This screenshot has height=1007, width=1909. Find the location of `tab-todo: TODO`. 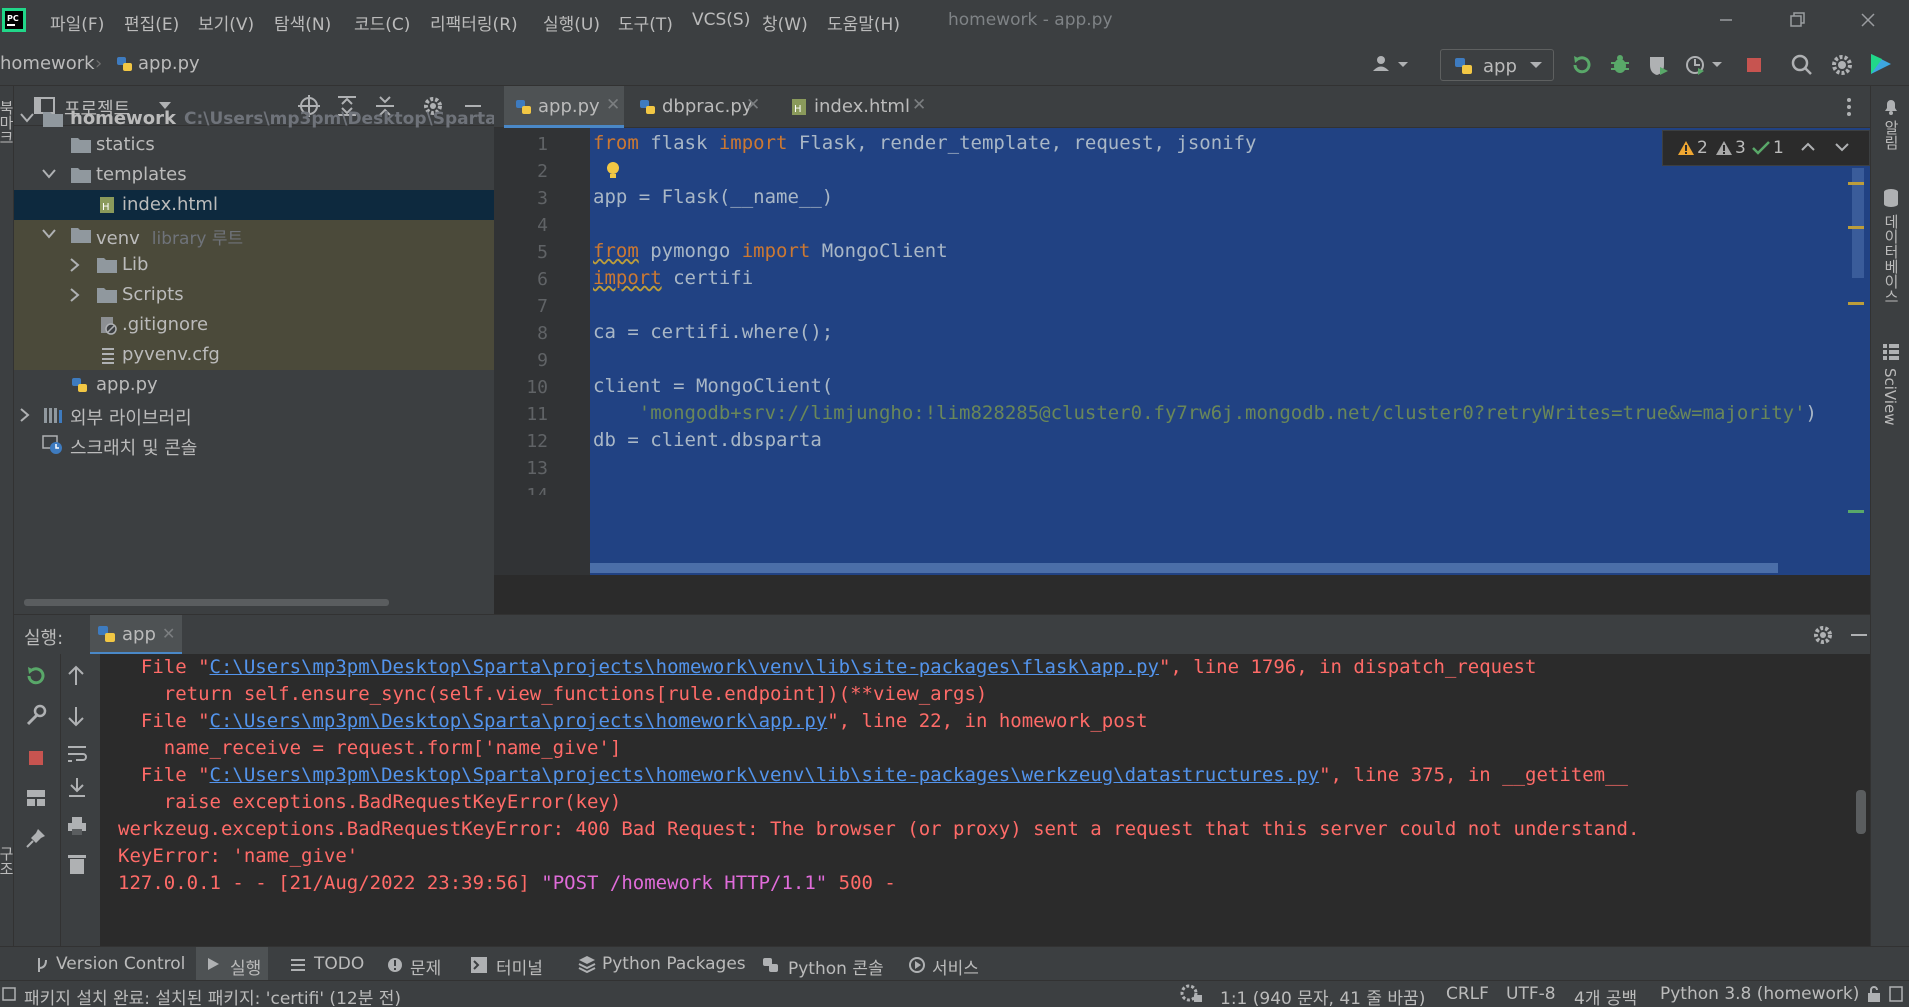

tab-todo: TODO is located at coordinates (339, 964).